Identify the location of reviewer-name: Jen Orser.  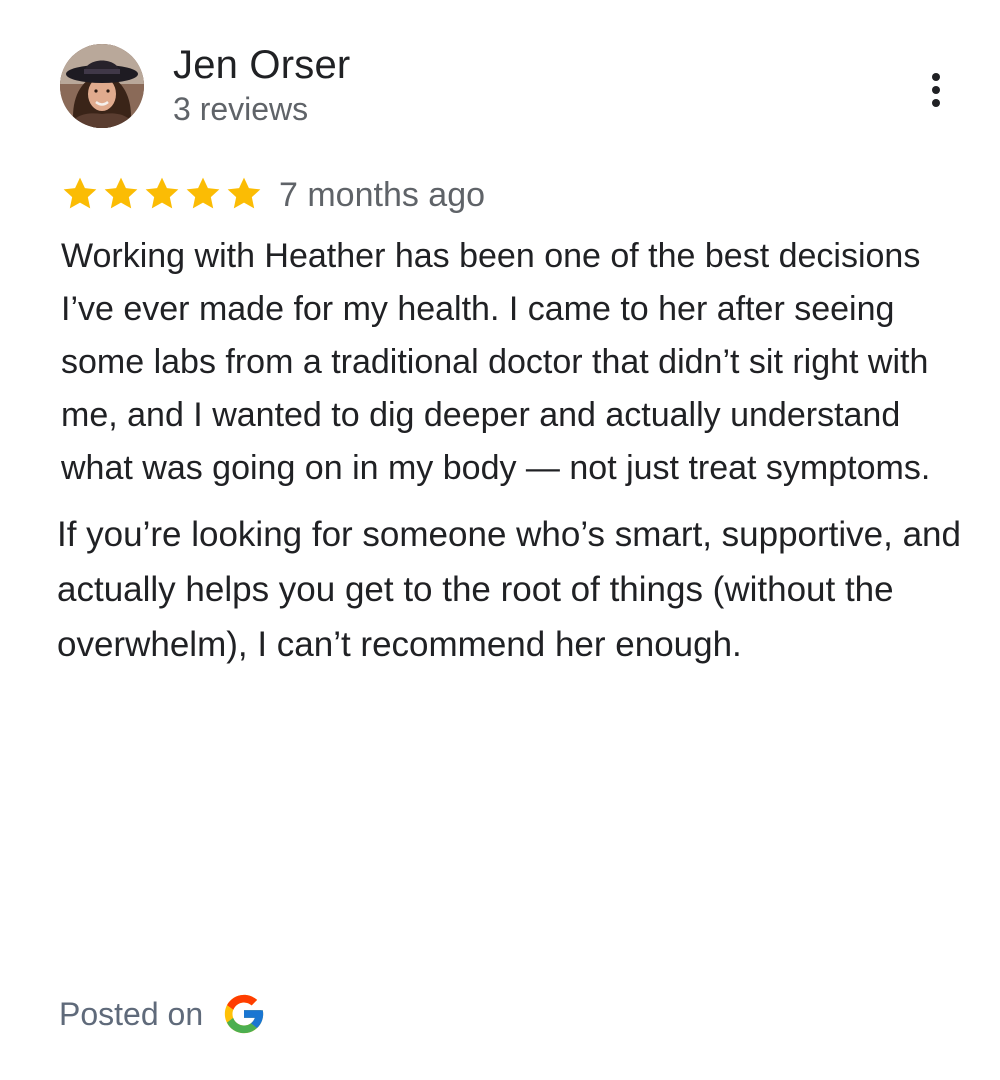
(261, 65).